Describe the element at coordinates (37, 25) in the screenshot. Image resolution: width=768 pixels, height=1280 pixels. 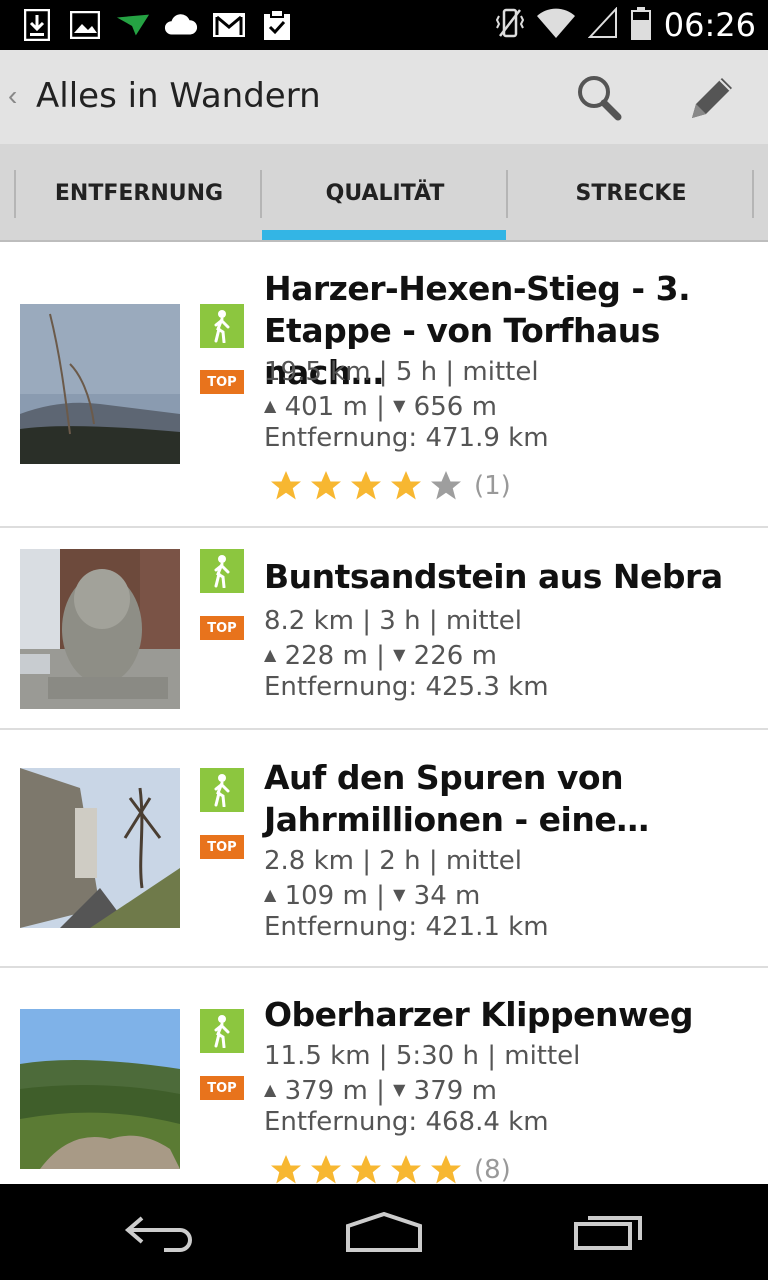
I see `download-icon` at that location.